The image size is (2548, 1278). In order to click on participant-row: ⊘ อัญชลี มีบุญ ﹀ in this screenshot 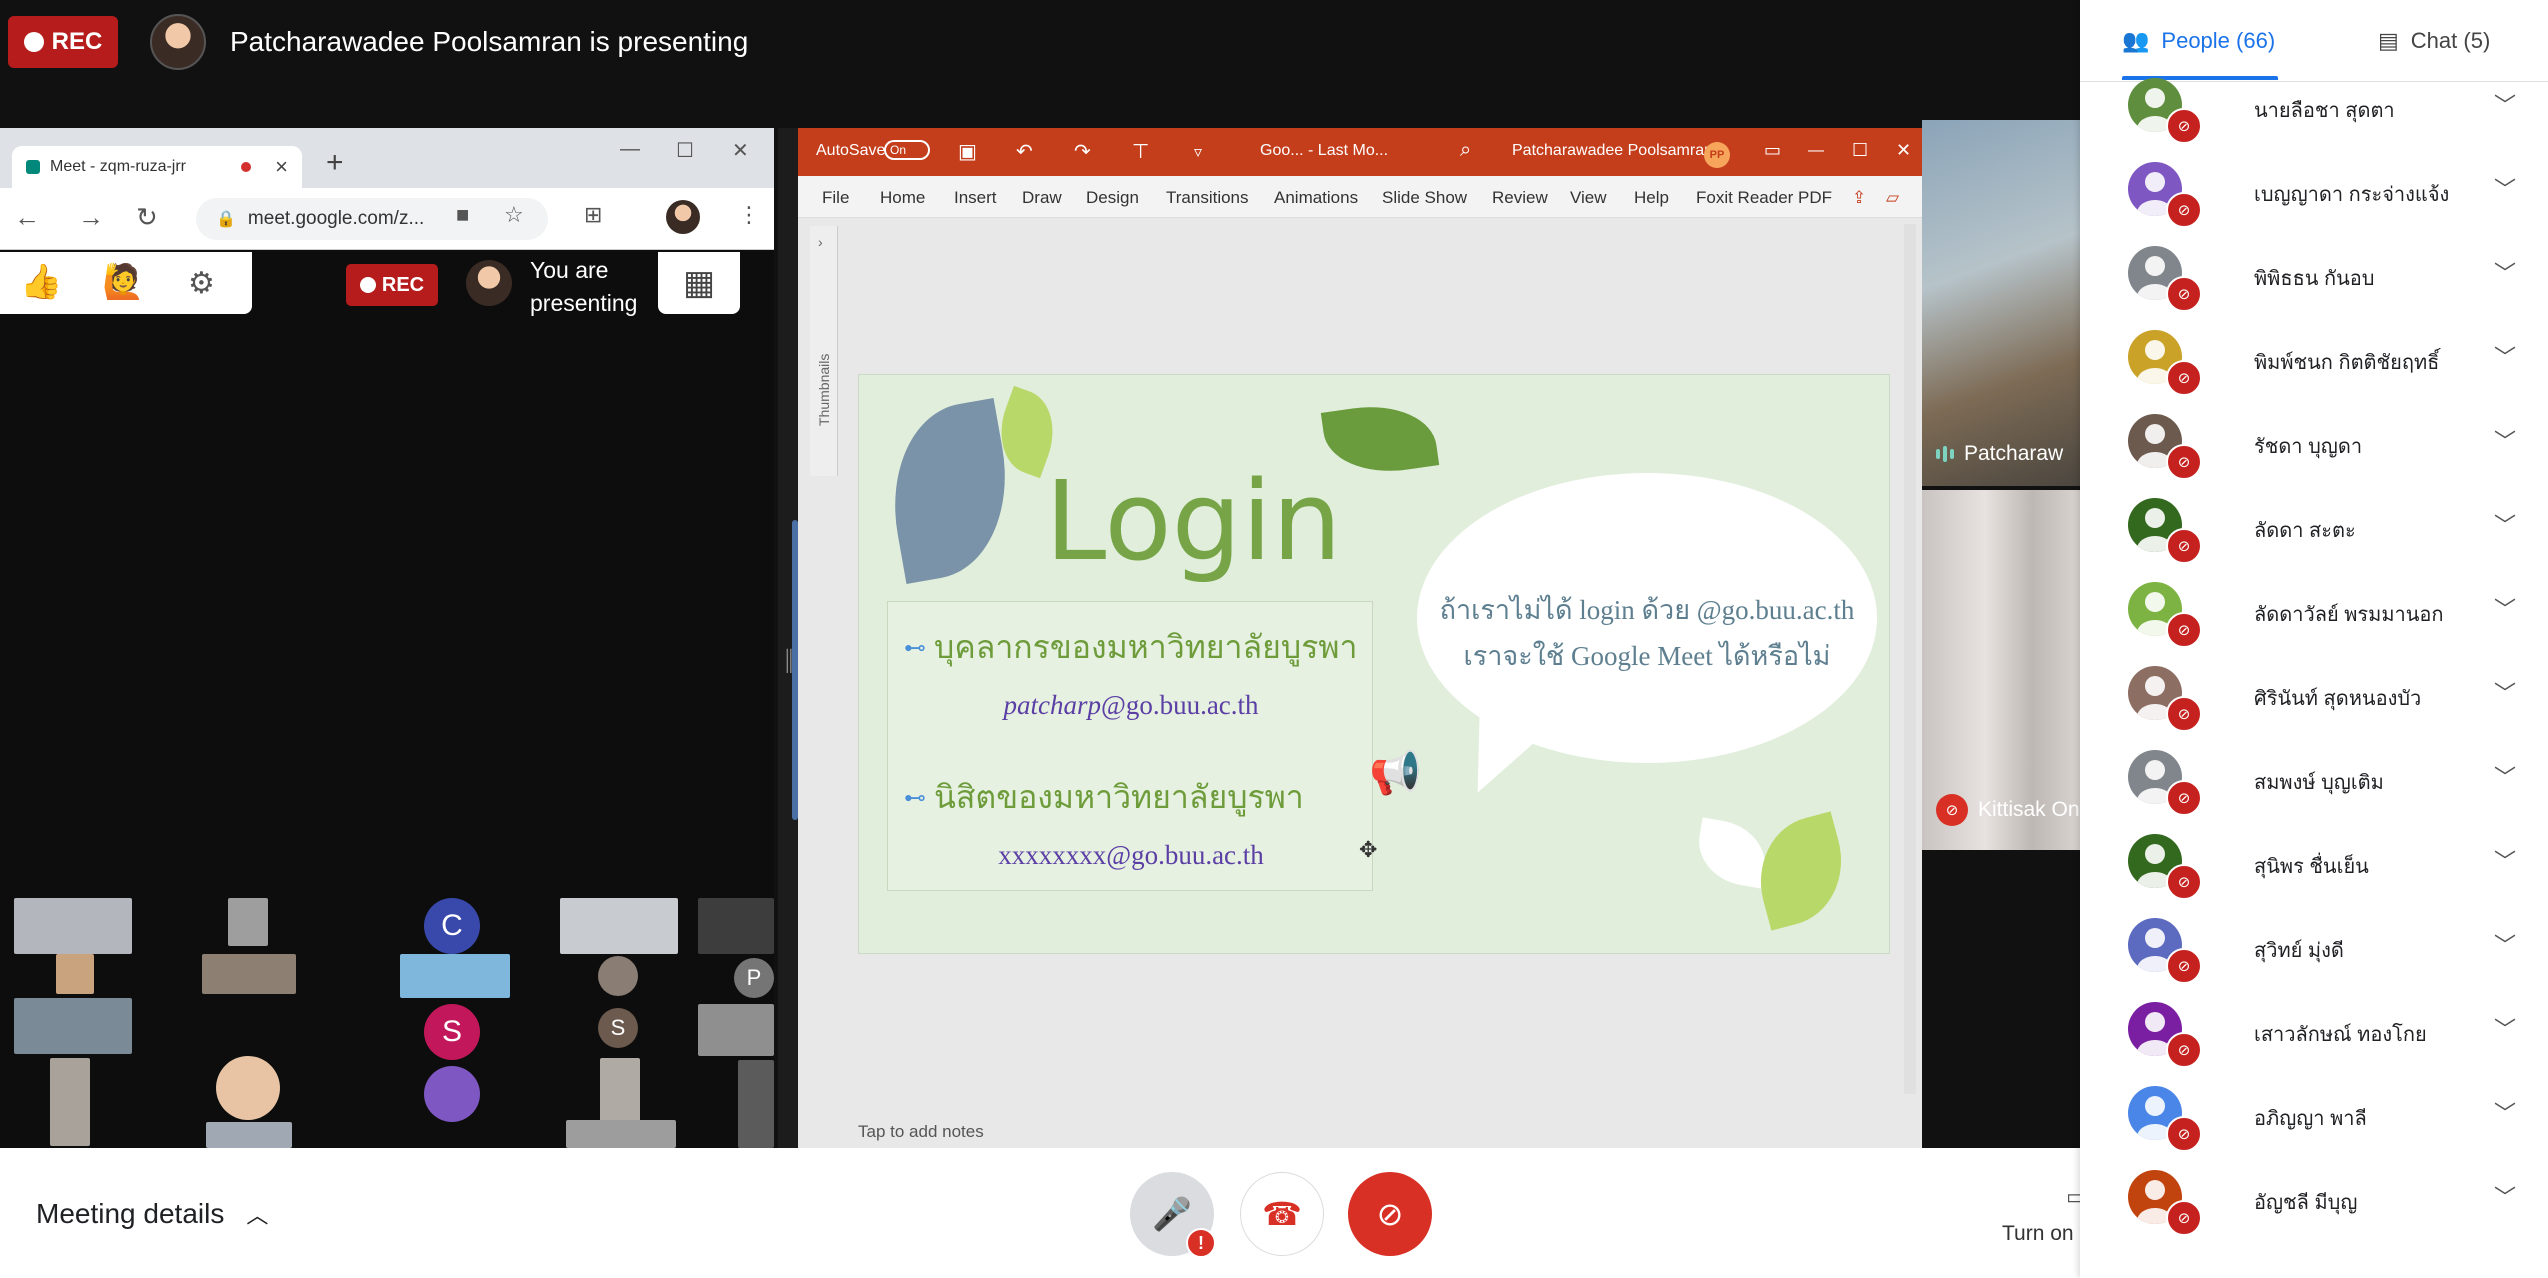, I will do `click(2314, 1198)`.